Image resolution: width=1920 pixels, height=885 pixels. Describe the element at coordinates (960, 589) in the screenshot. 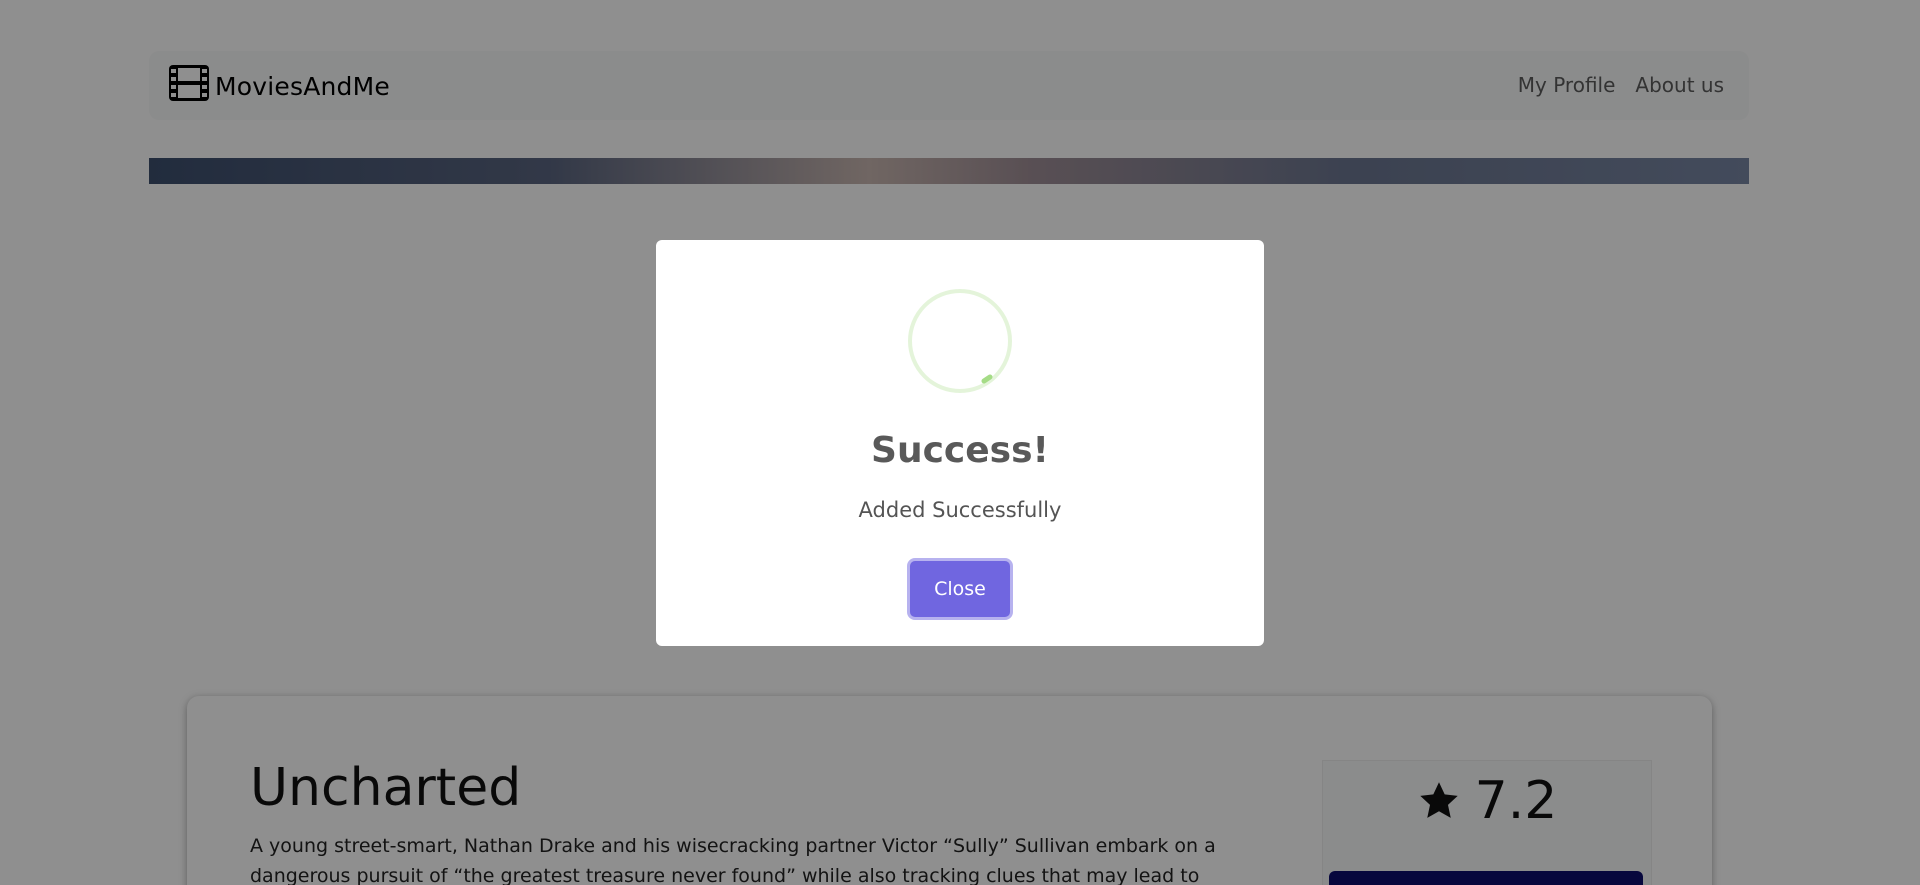

I see `close-button: Close` at that location.